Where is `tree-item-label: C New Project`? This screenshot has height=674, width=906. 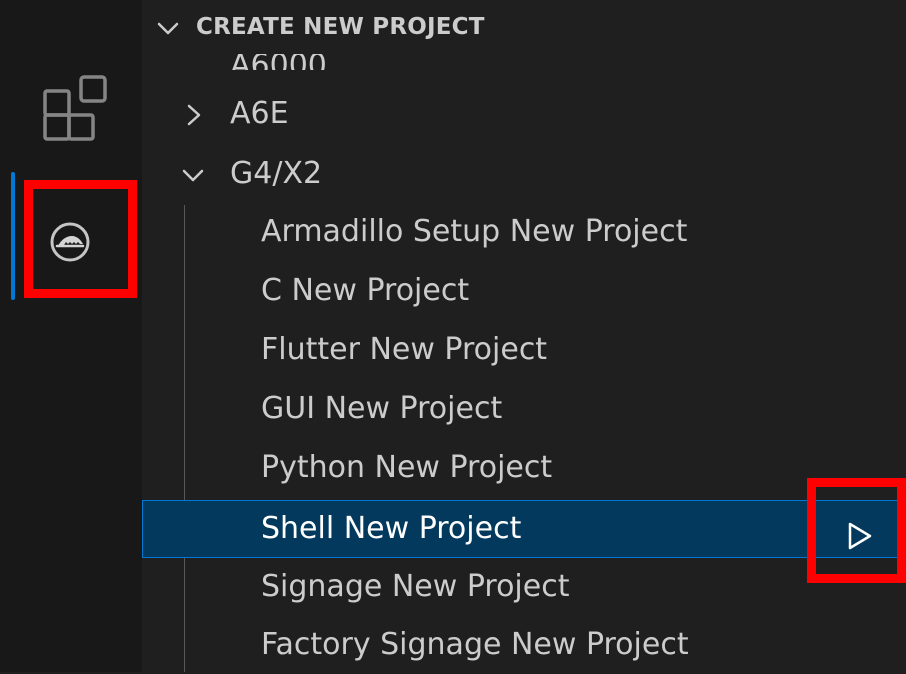
tree-item-label: C New Project is located at coordinates (365, 290).